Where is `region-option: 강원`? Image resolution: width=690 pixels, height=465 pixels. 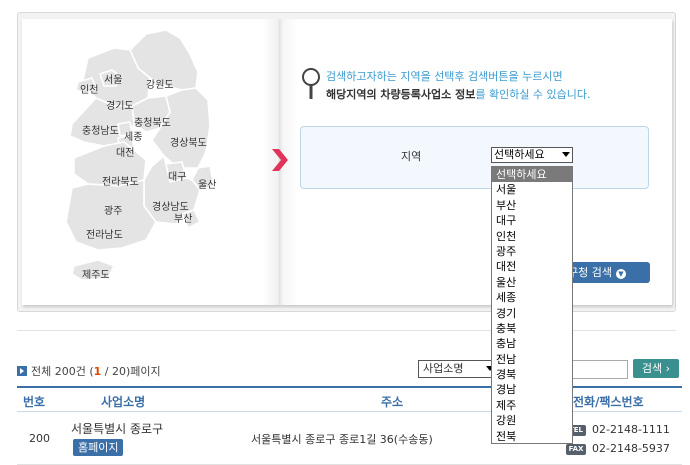 region-option: 강원 is located at coordinates (532, 420).